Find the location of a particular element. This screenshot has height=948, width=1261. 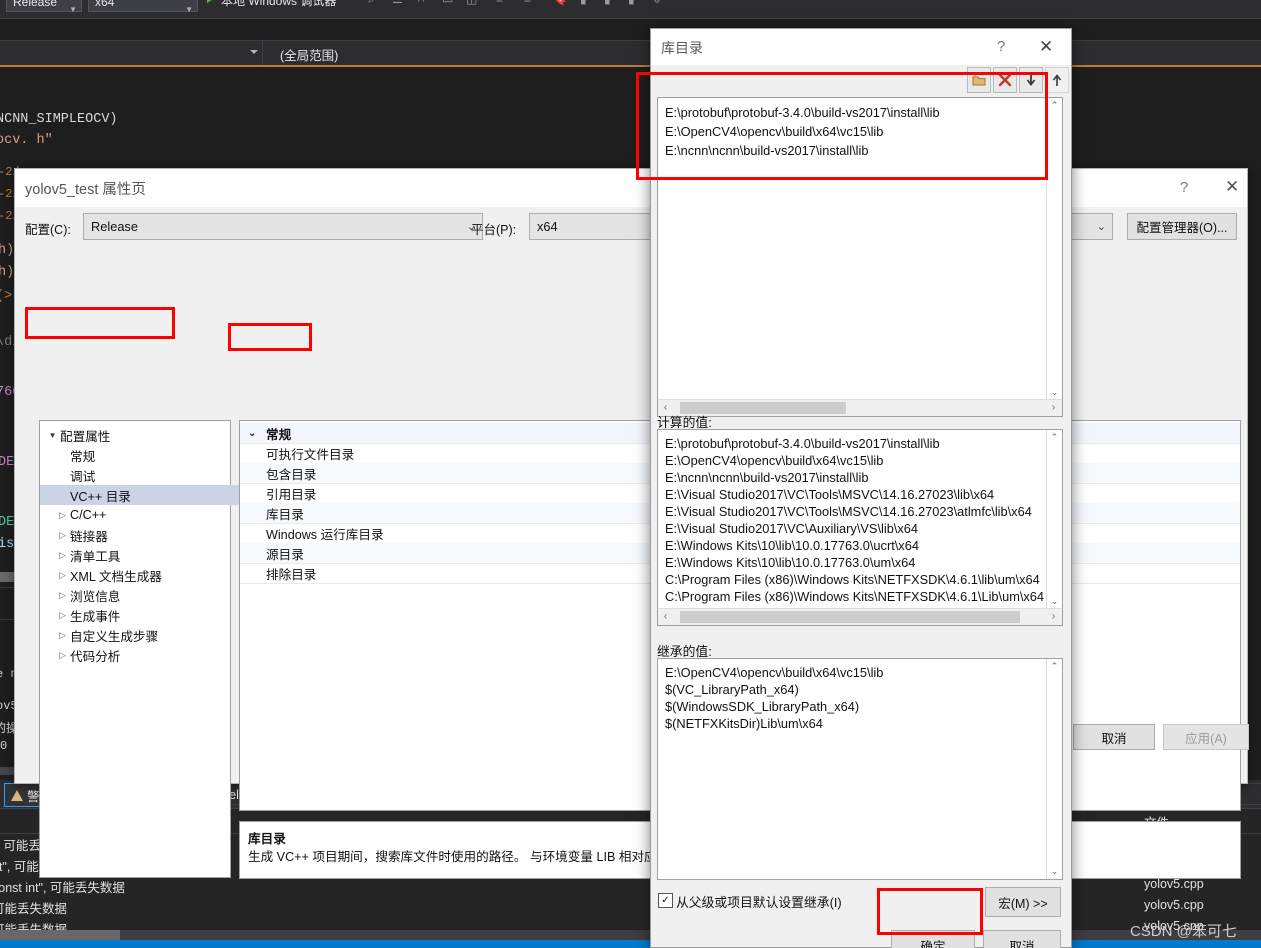

grid-row-name: 源目录 is located at coordinates (285, 554).